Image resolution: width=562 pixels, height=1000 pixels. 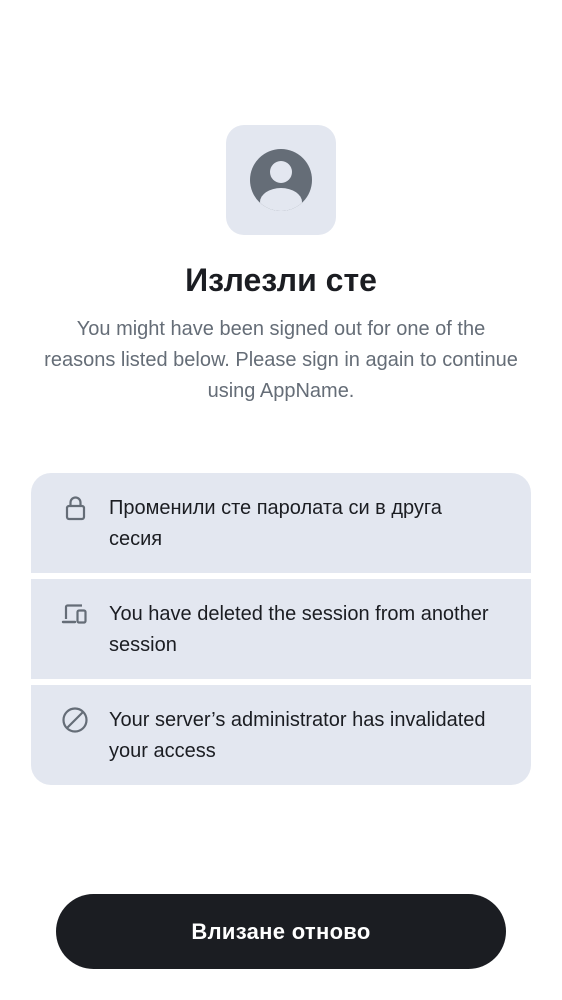 I want to click on avatar-container, so click(x=281, y=180).